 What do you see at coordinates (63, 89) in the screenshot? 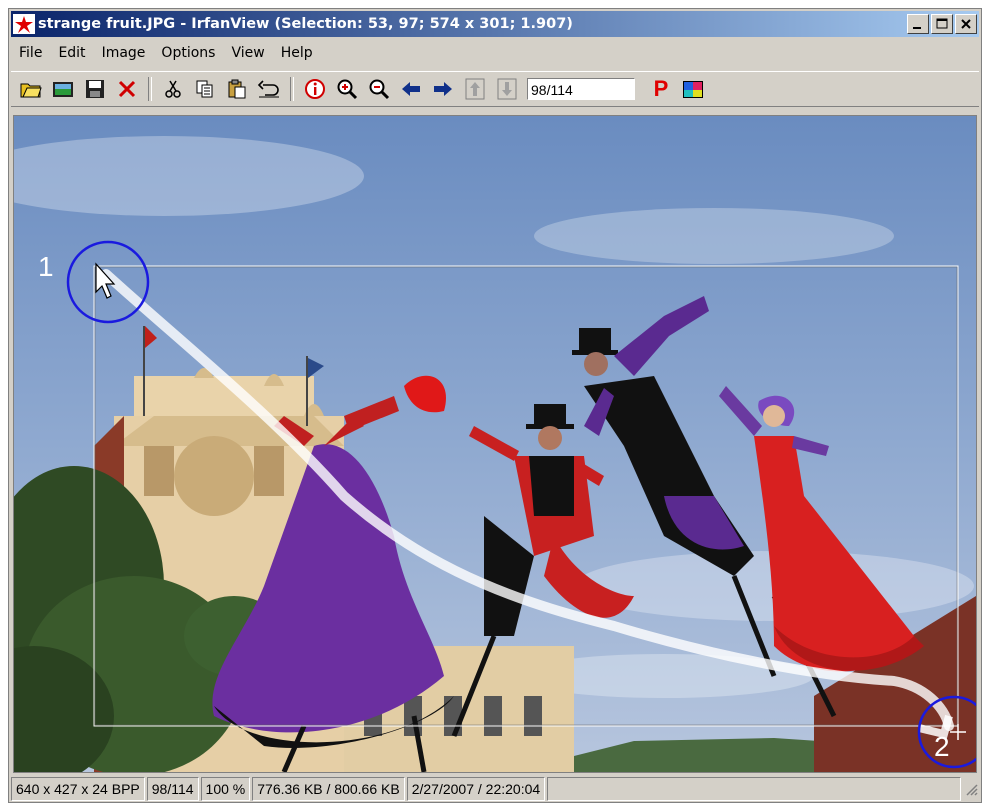
I see `slideshow-icon` at bounding box center [63, 89].